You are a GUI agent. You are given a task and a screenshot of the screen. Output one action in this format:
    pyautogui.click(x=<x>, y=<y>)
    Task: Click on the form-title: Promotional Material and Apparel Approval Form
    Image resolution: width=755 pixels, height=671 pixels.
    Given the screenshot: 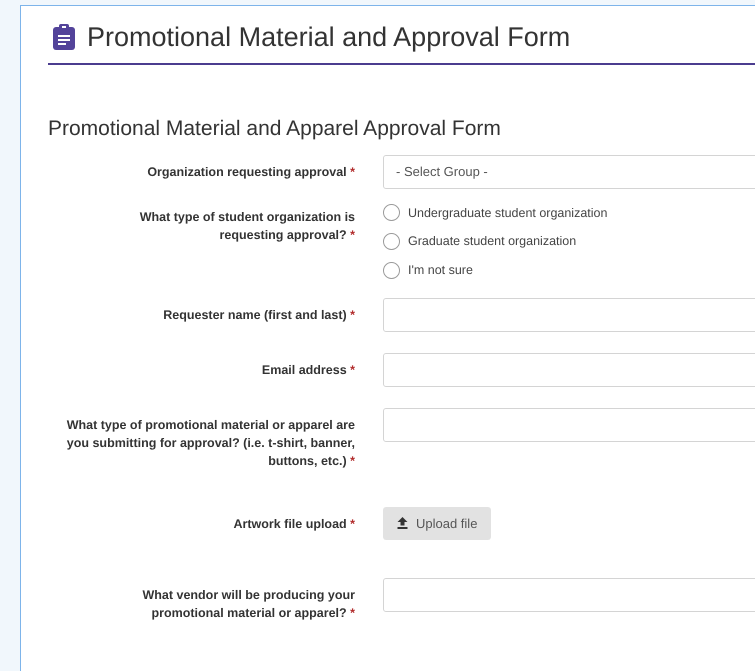 What is the action you would take?
    pyautogui.click(x=275, y=129)
    